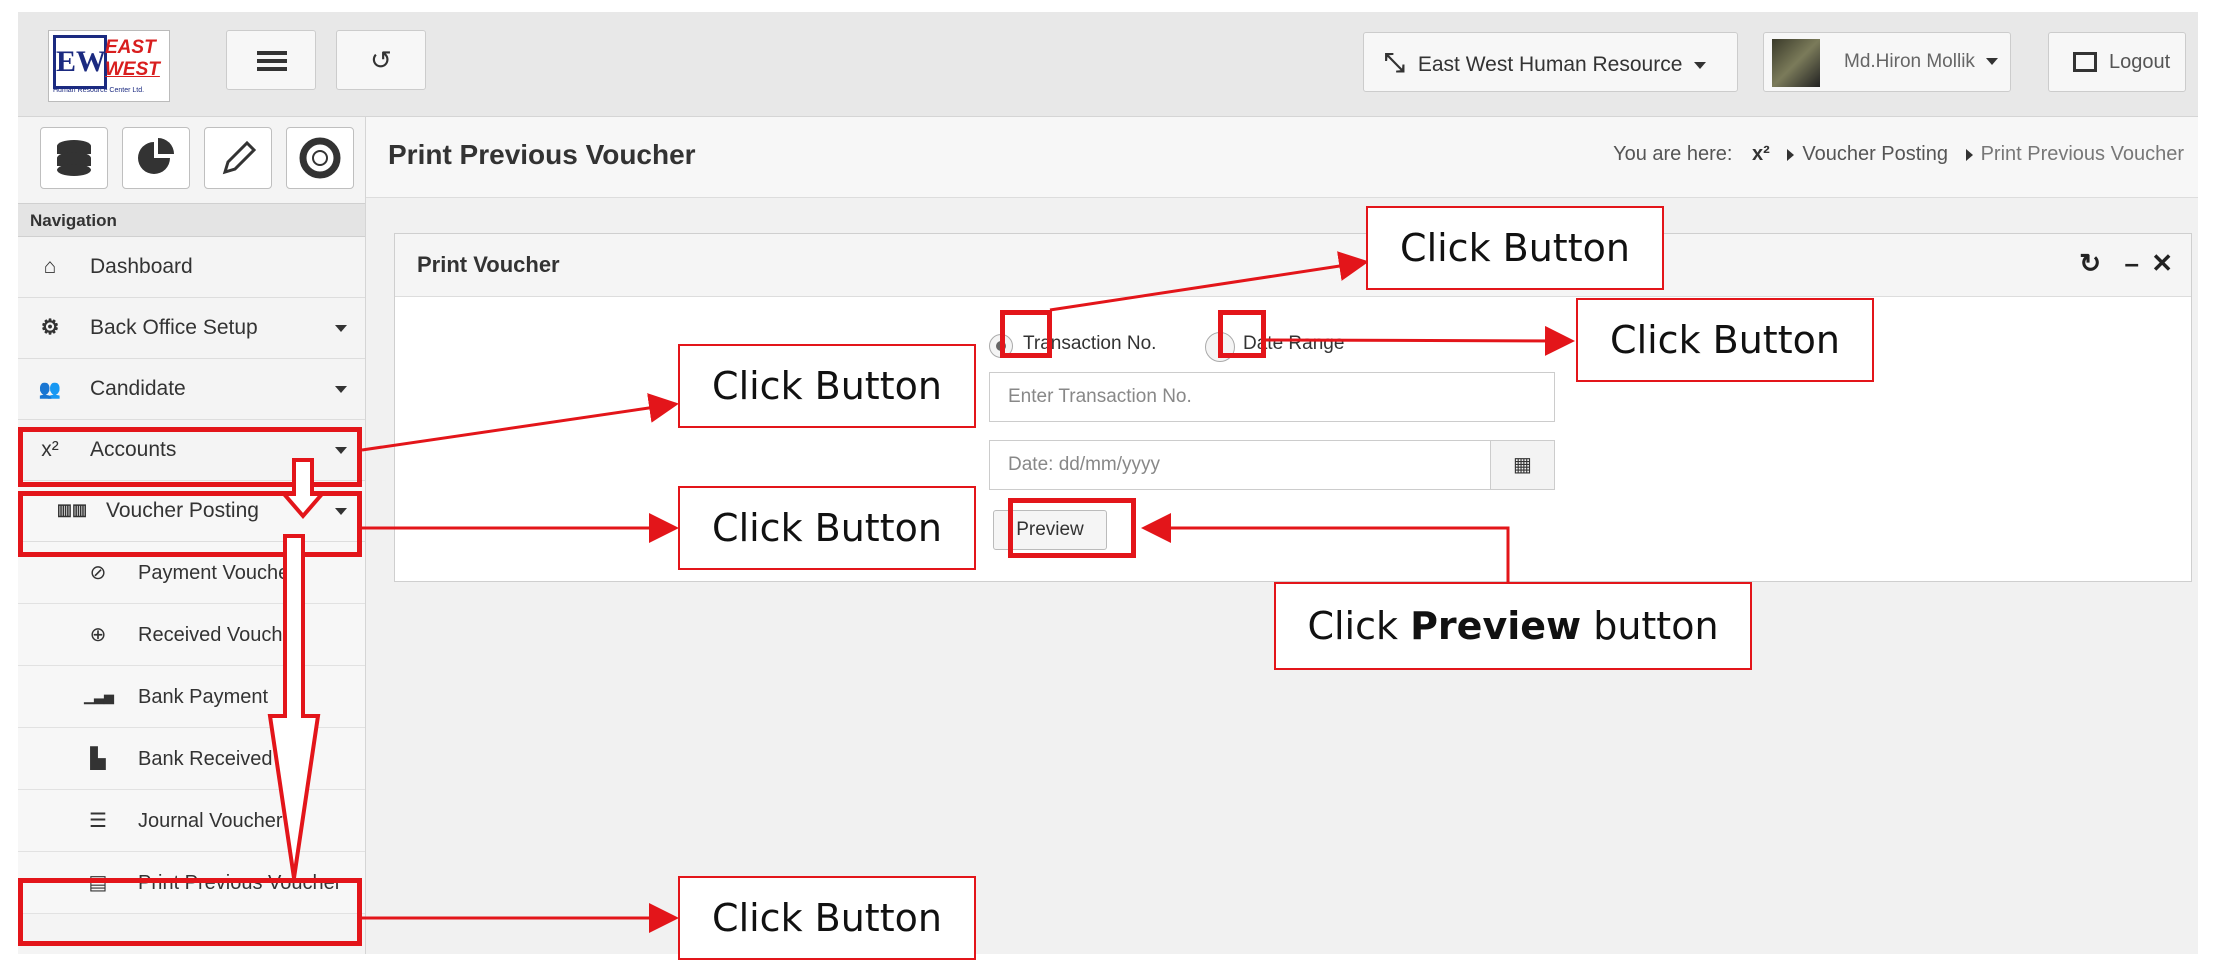 The width and height of the screenshot is (2225, 975). Describe the element at coordinates (827, 918) in the screenshot. I see `callout-click-button-print-previous: Click Button` at that location.